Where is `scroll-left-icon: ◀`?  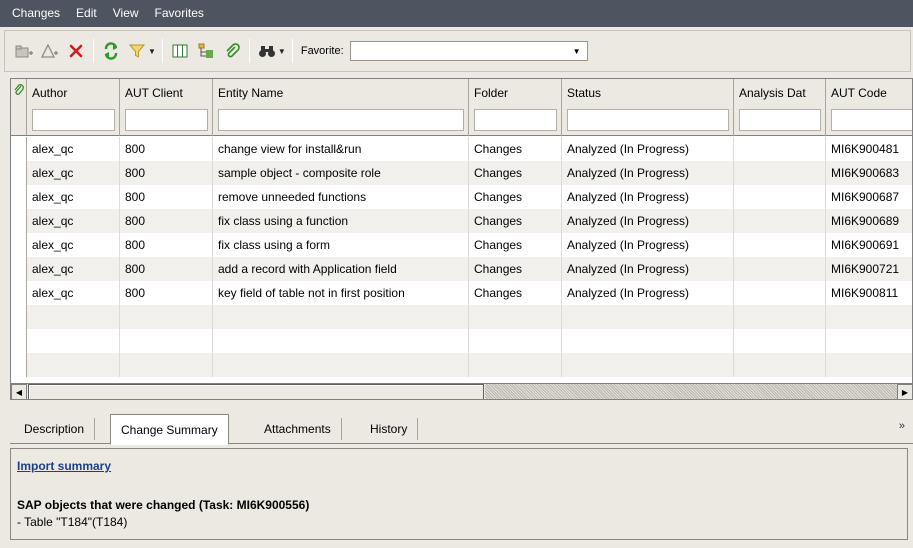 scroll-left-icon: ◀ is located at coordinates (19, 391).